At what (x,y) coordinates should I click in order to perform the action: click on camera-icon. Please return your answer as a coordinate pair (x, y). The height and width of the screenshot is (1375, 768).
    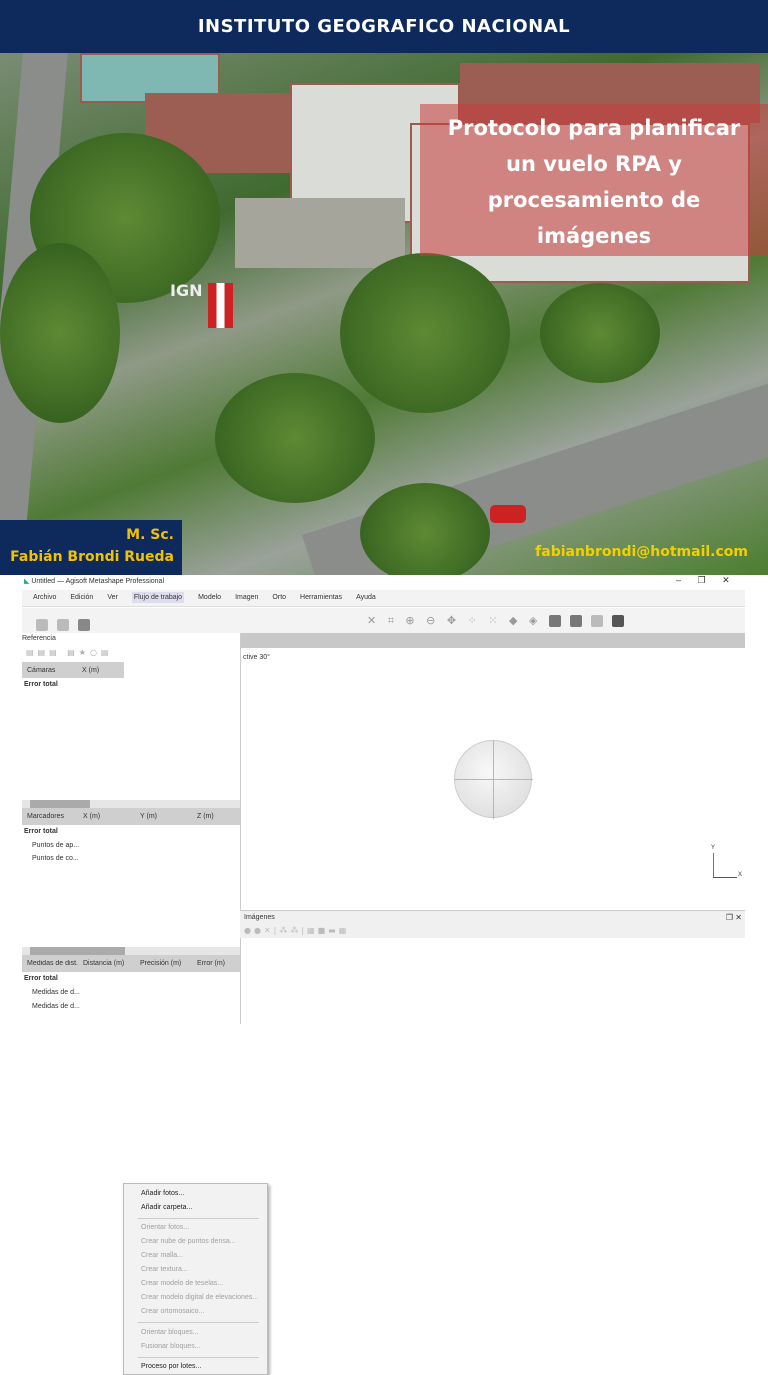
    Looking at the image, I should click on (554, 621).